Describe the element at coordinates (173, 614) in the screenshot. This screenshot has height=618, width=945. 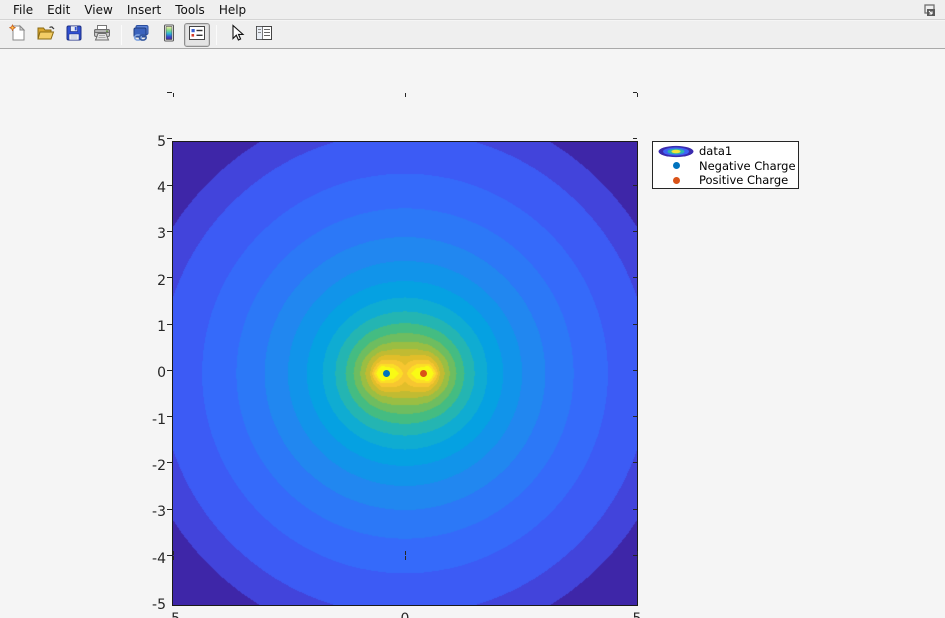
I see `xtick-label: -5` at that location.